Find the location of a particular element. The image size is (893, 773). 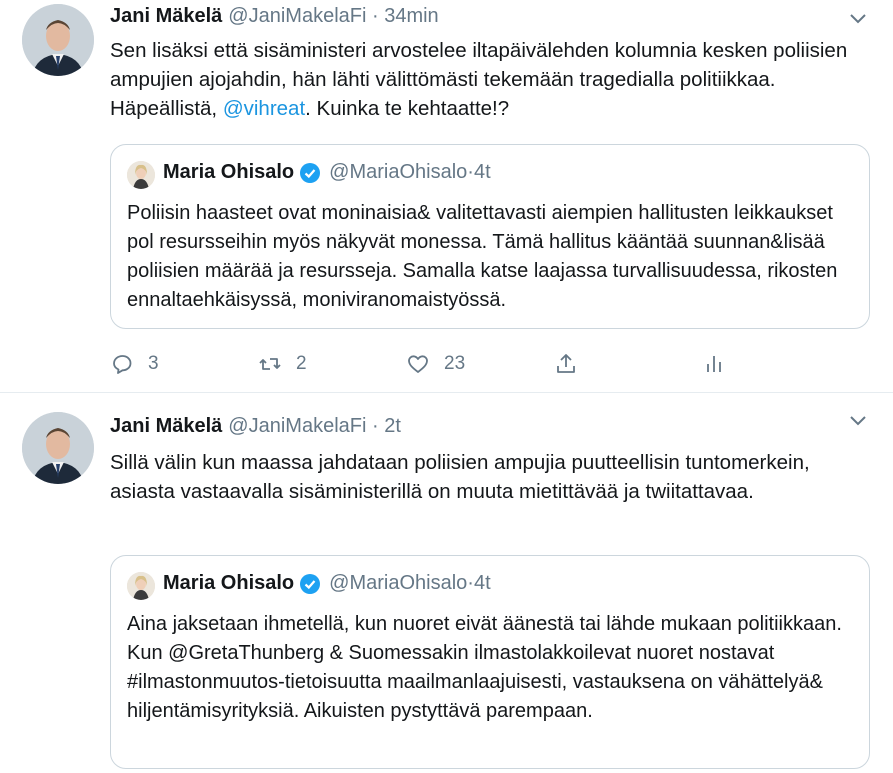

share-icon is located at coordinates (566, 363).